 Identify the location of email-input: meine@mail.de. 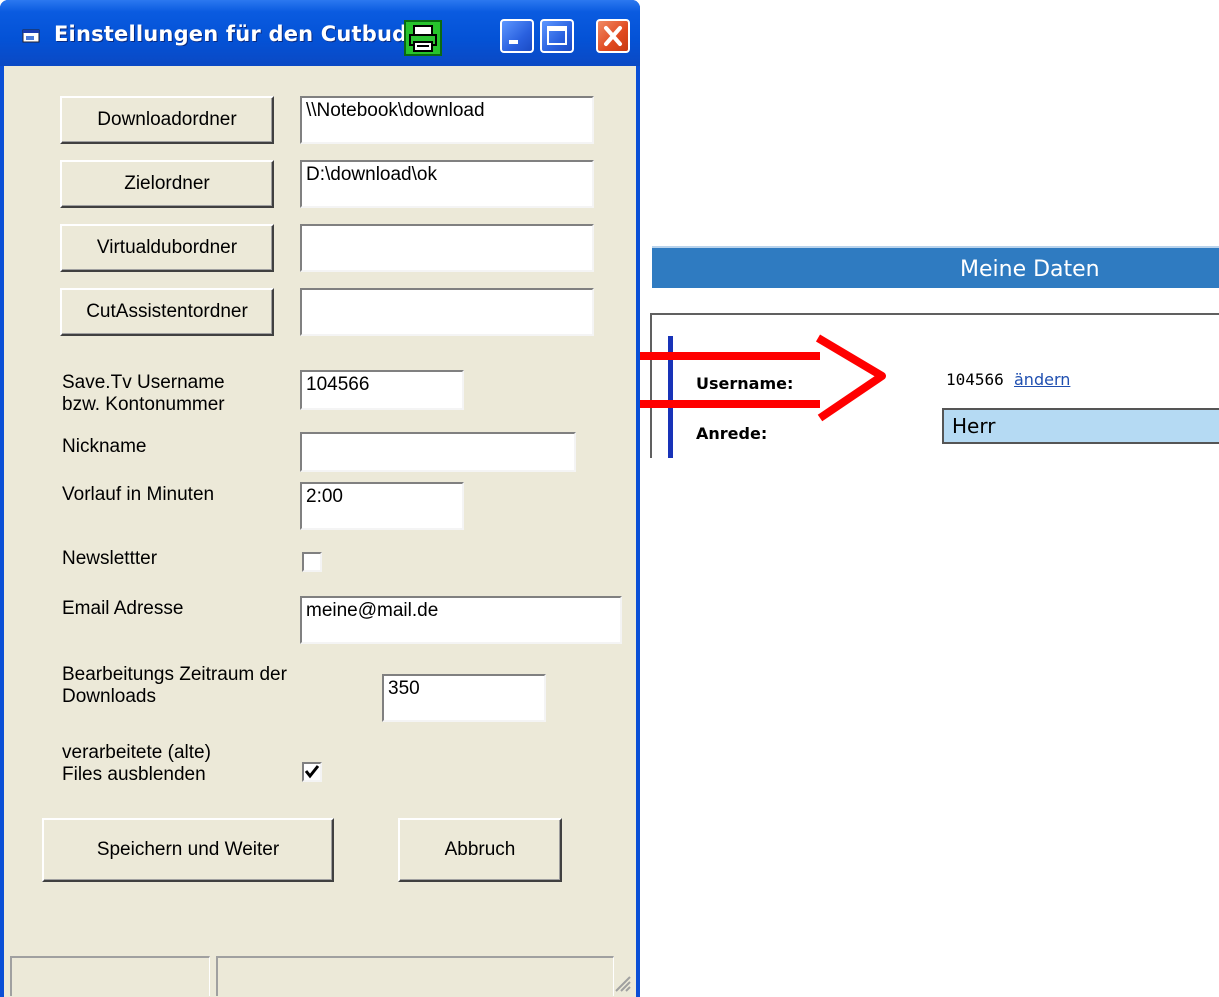
(461, 620).